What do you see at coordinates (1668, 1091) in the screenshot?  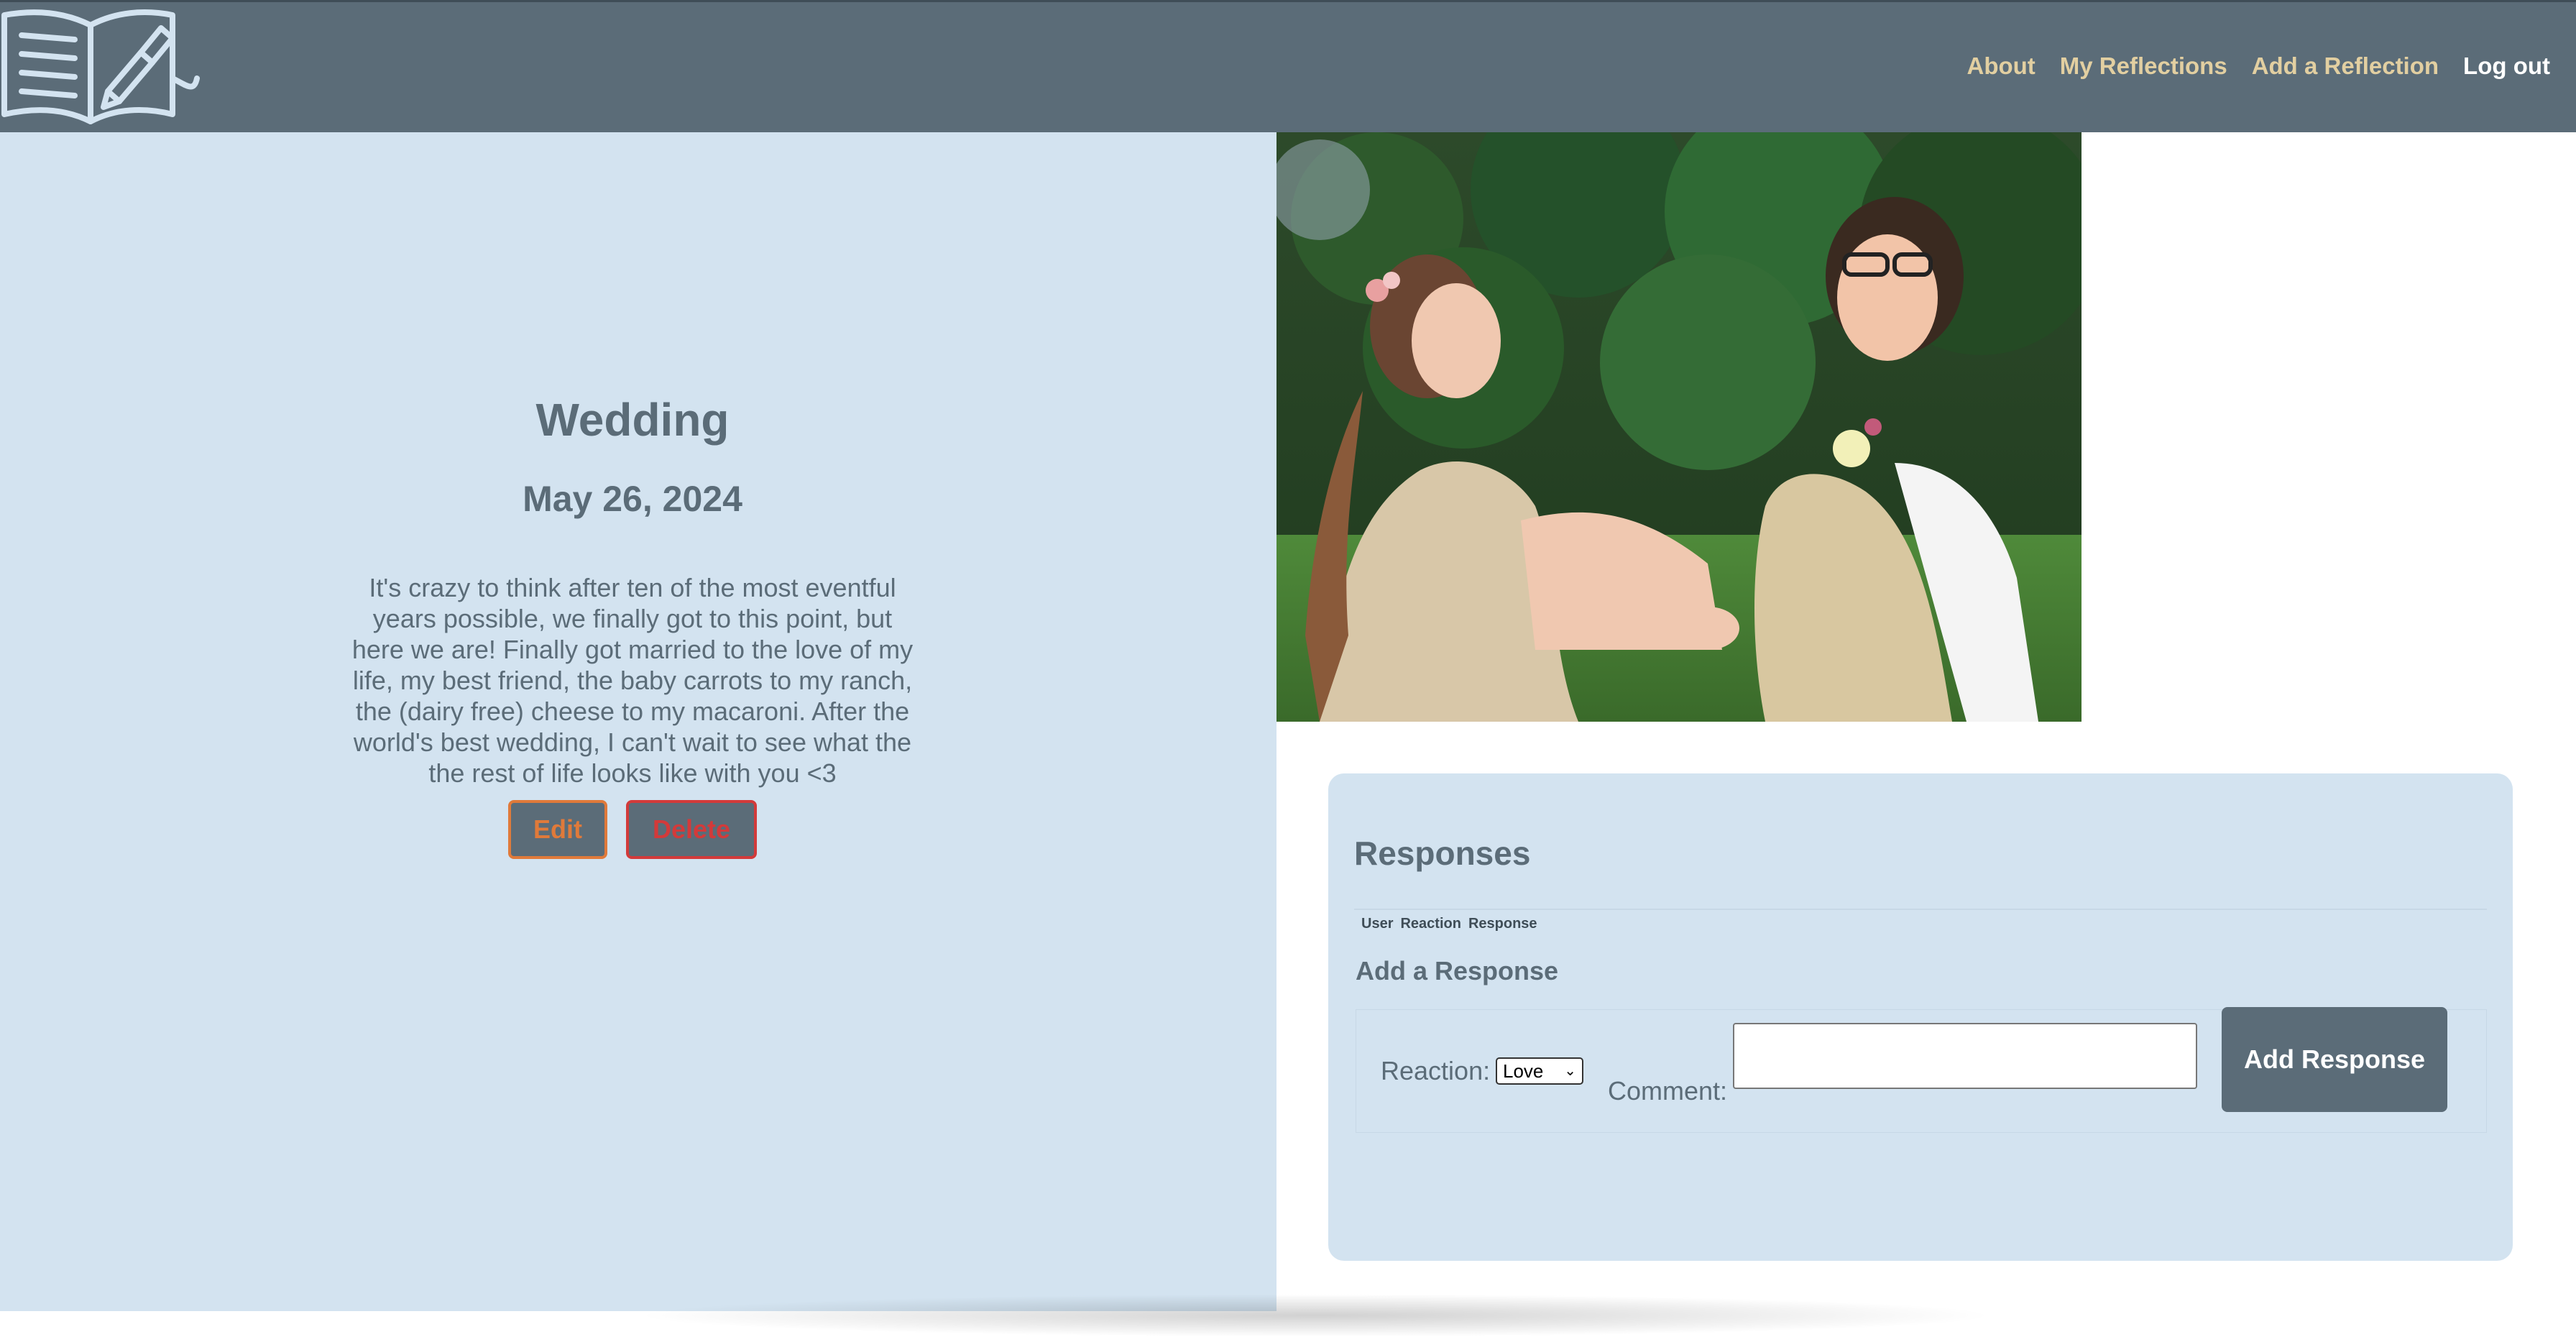 I see `comment-label: Comment:` at bounding box center [1668, 1091].